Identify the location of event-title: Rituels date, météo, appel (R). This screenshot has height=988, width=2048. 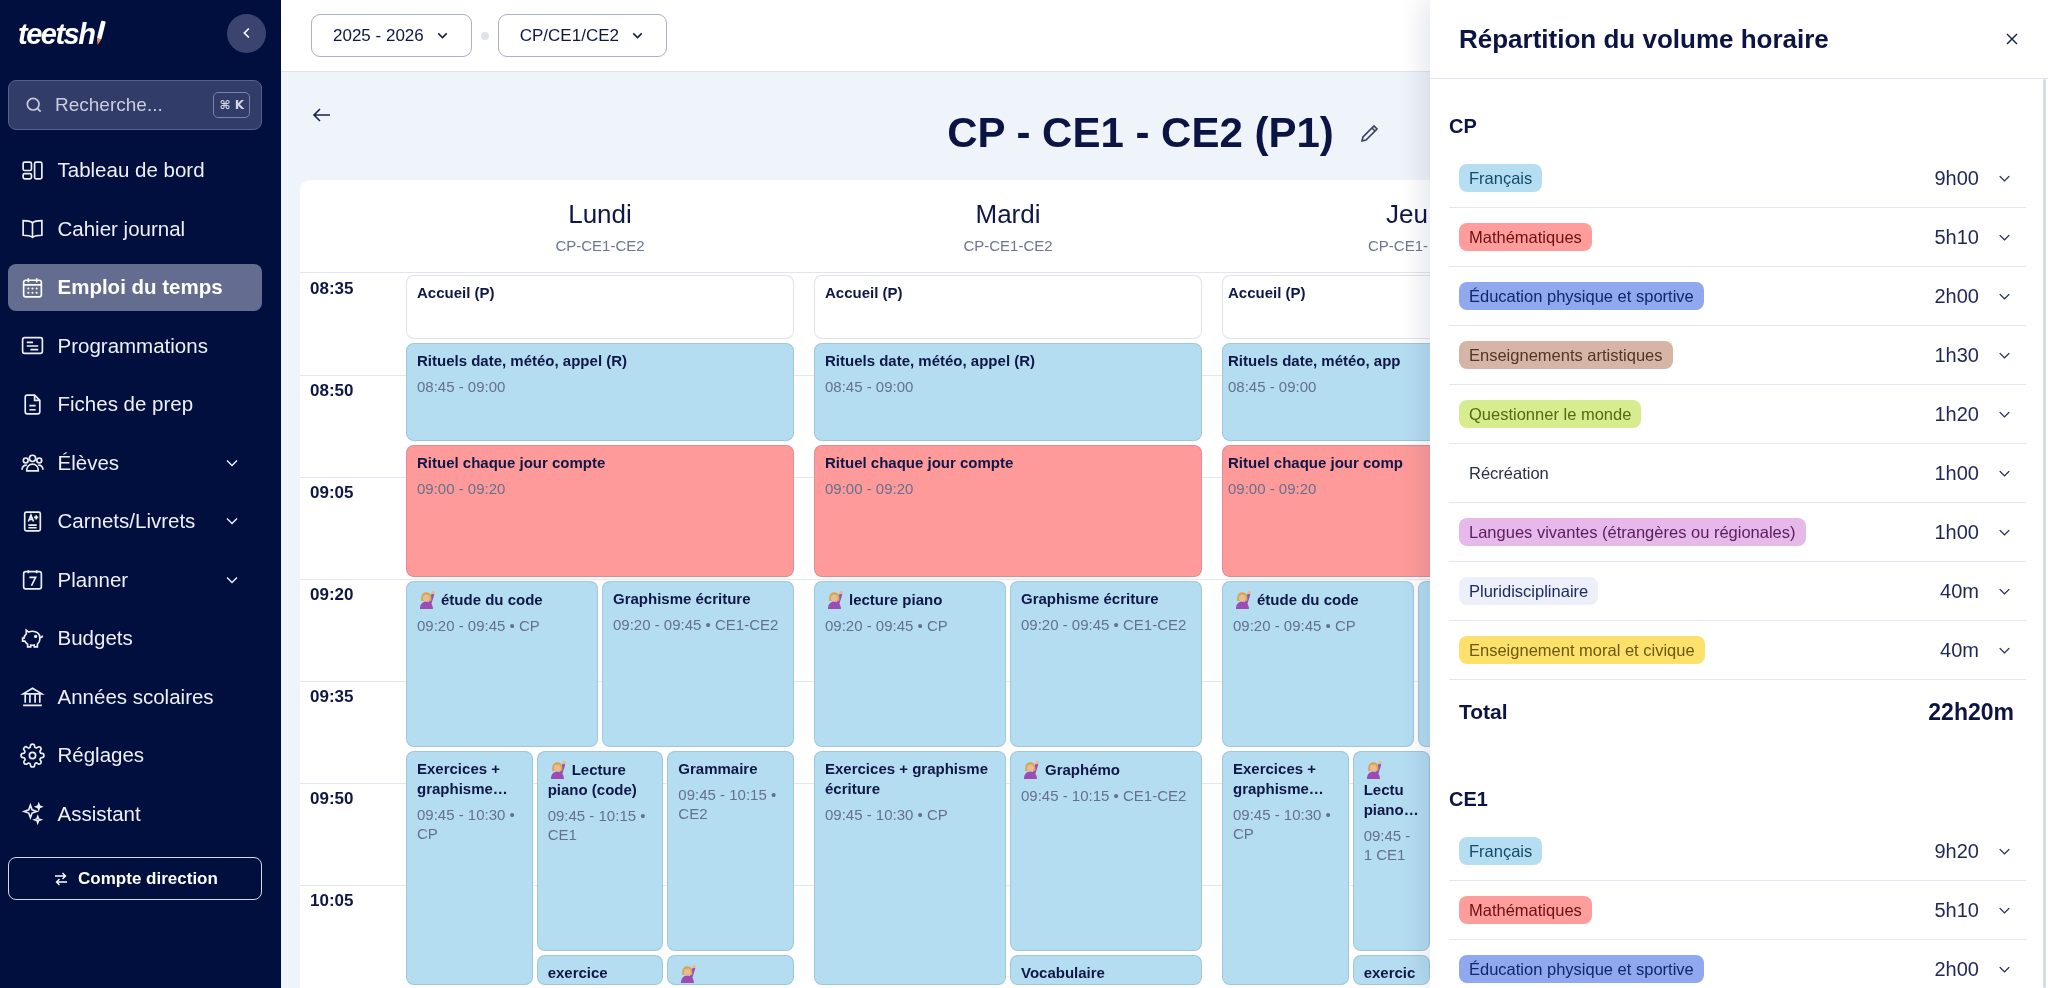
(930, 360).